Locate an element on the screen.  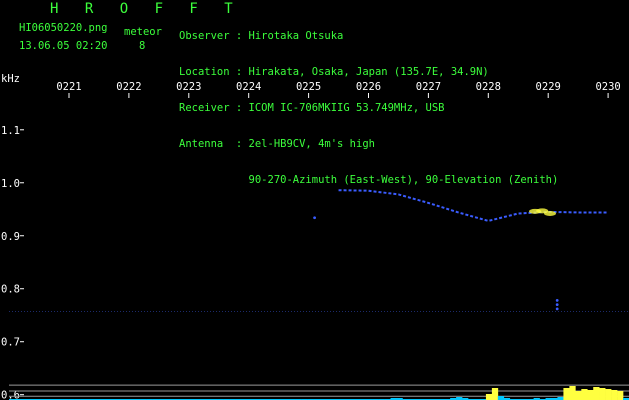
x-tick-label: 0229 is located at coordinates (548, 87).